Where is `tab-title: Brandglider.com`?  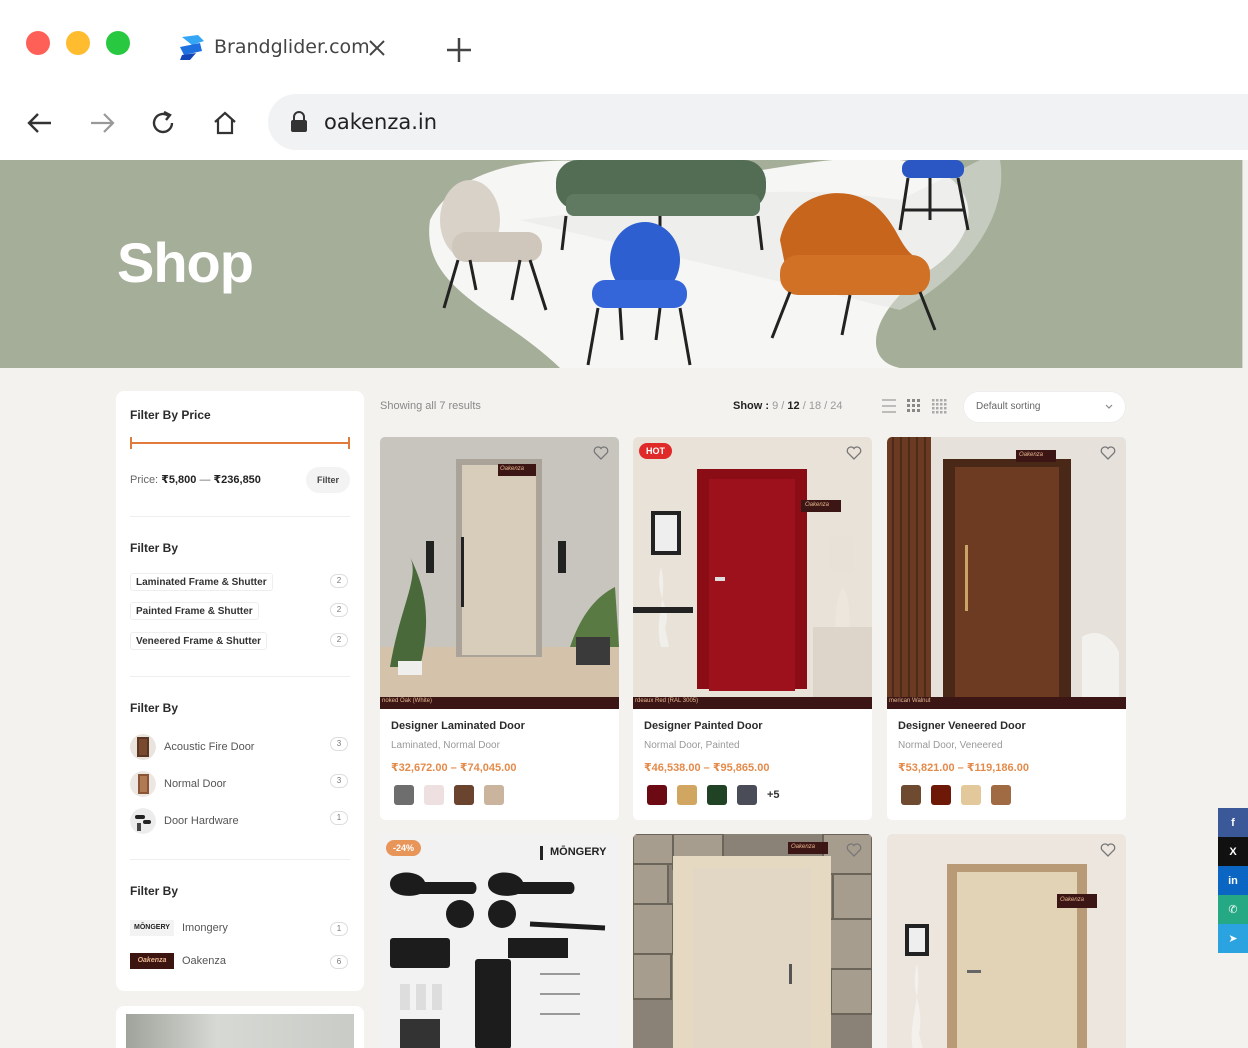
tab-title: Brandglider.com is located at coordinates (292, 47).